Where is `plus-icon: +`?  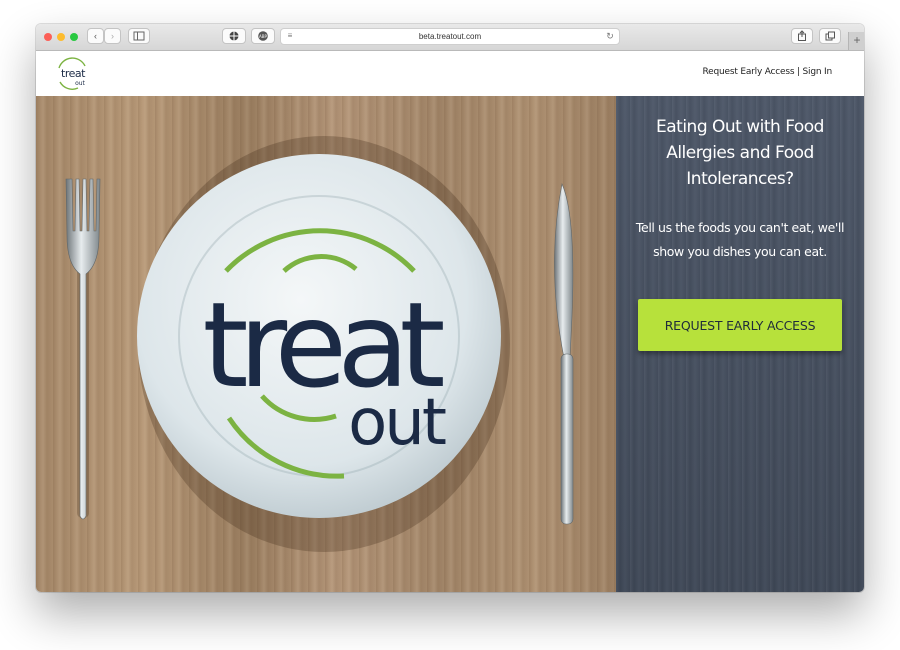
plus-icon: + is located at coordinates (857, 40).